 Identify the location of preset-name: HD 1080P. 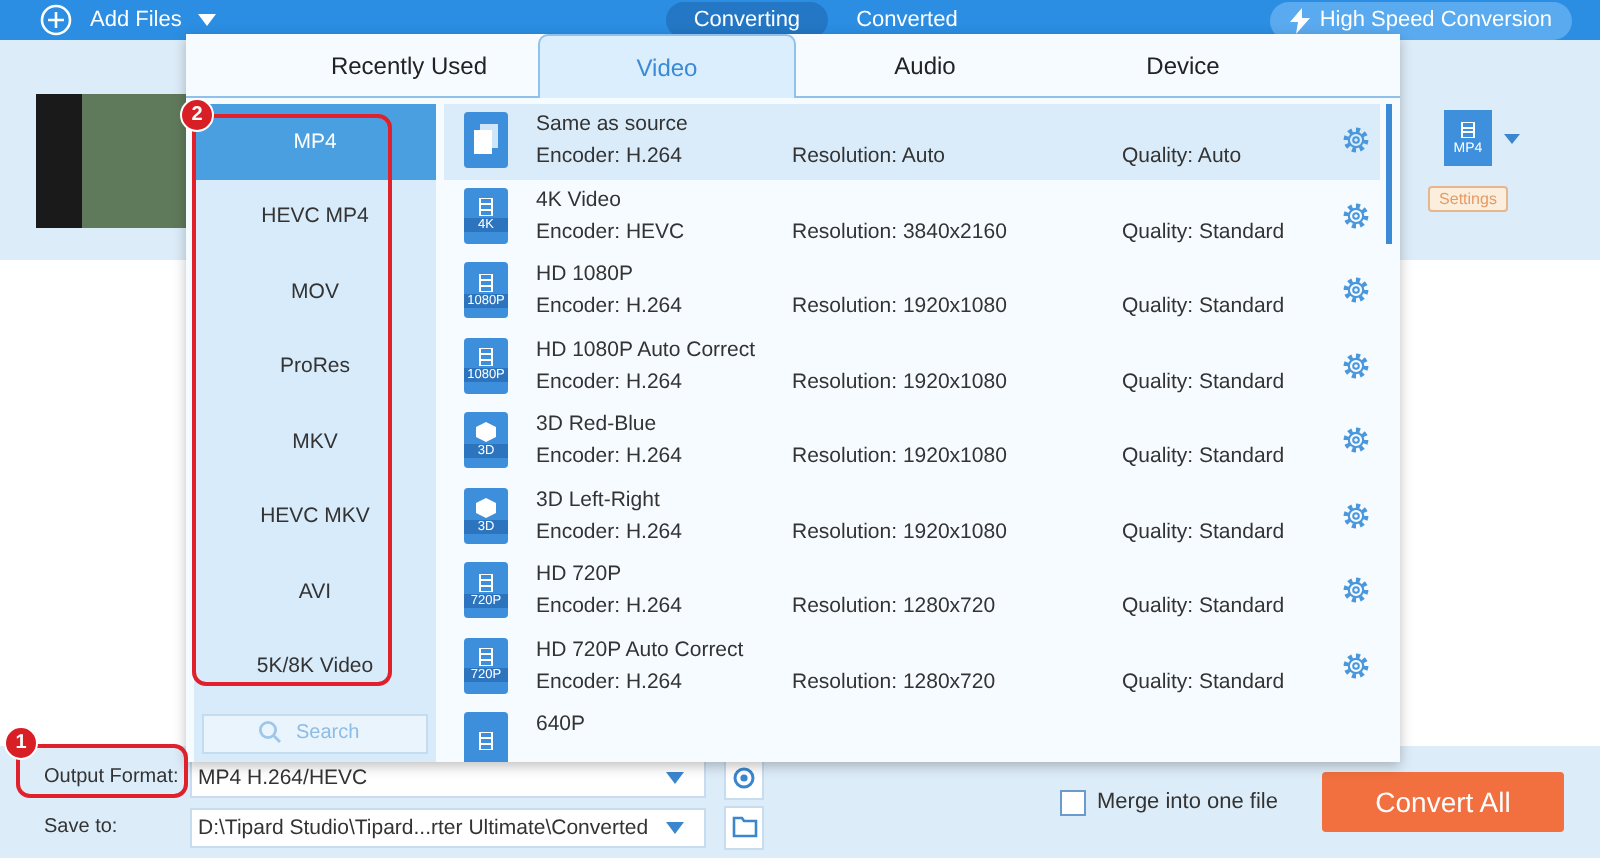
(585, 274).